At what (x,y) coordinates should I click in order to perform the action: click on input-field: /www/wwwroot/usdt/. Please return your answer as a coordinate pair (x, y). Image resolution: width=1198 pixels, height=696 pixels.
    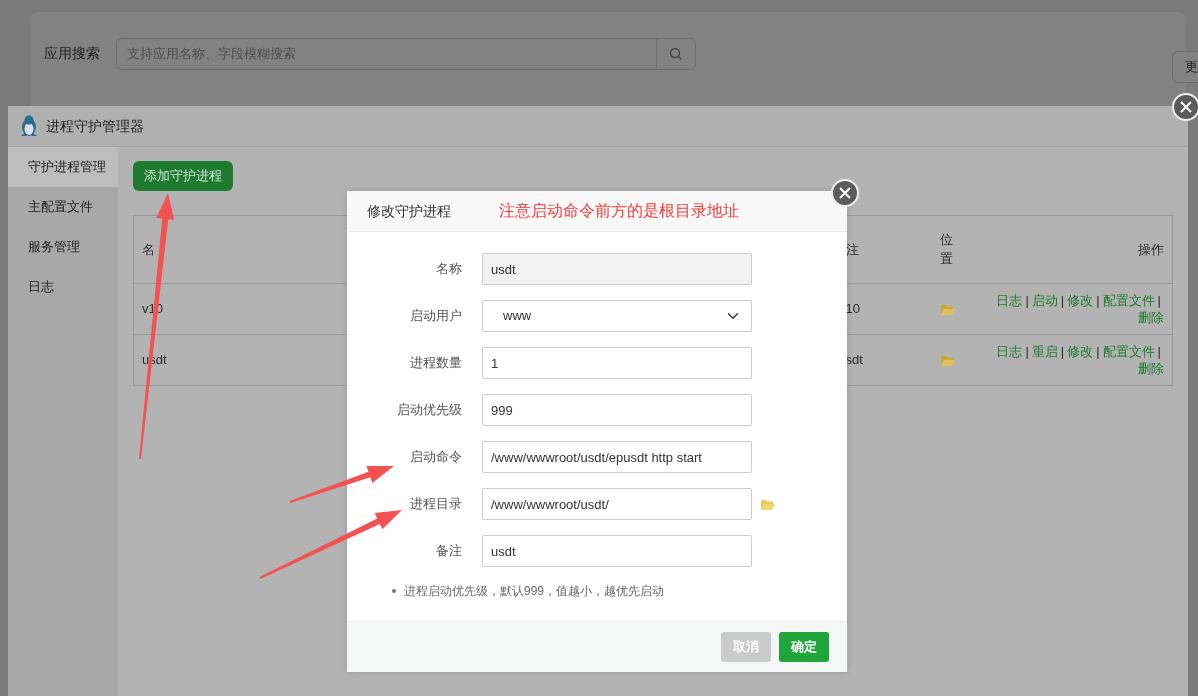
    Looking at the image, I should click on (617, 504).